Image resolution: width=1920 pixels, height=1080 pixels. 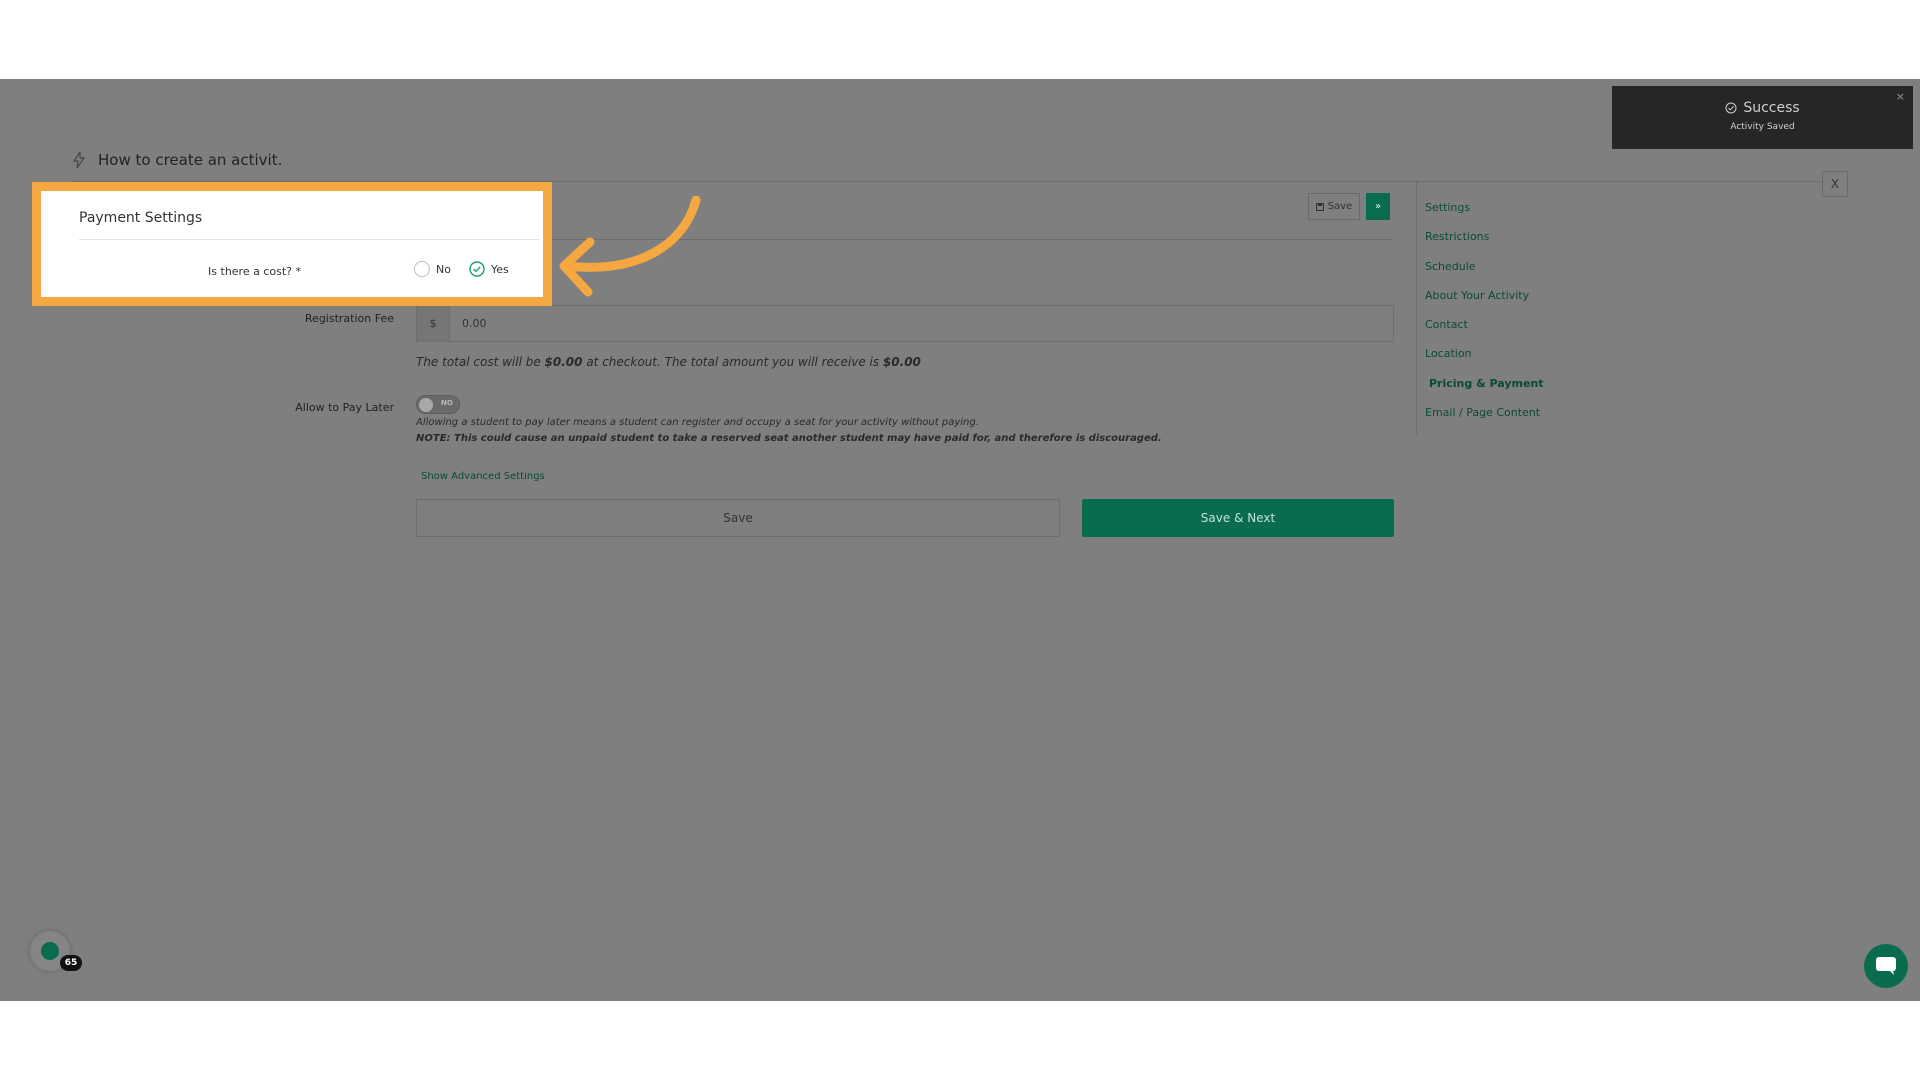 What do you see at coordinates (500, 269) in the screenshot?
I see `cost-option-yes-label: Yes` at bounding box center [500, 269].